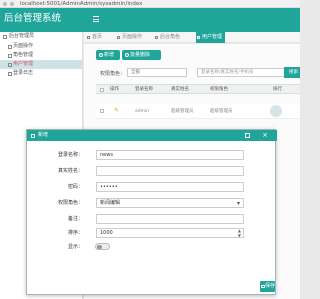 This screenshot has height=299, width=320. I want to click on tab-pages: 页面操作, so click(129, 37).